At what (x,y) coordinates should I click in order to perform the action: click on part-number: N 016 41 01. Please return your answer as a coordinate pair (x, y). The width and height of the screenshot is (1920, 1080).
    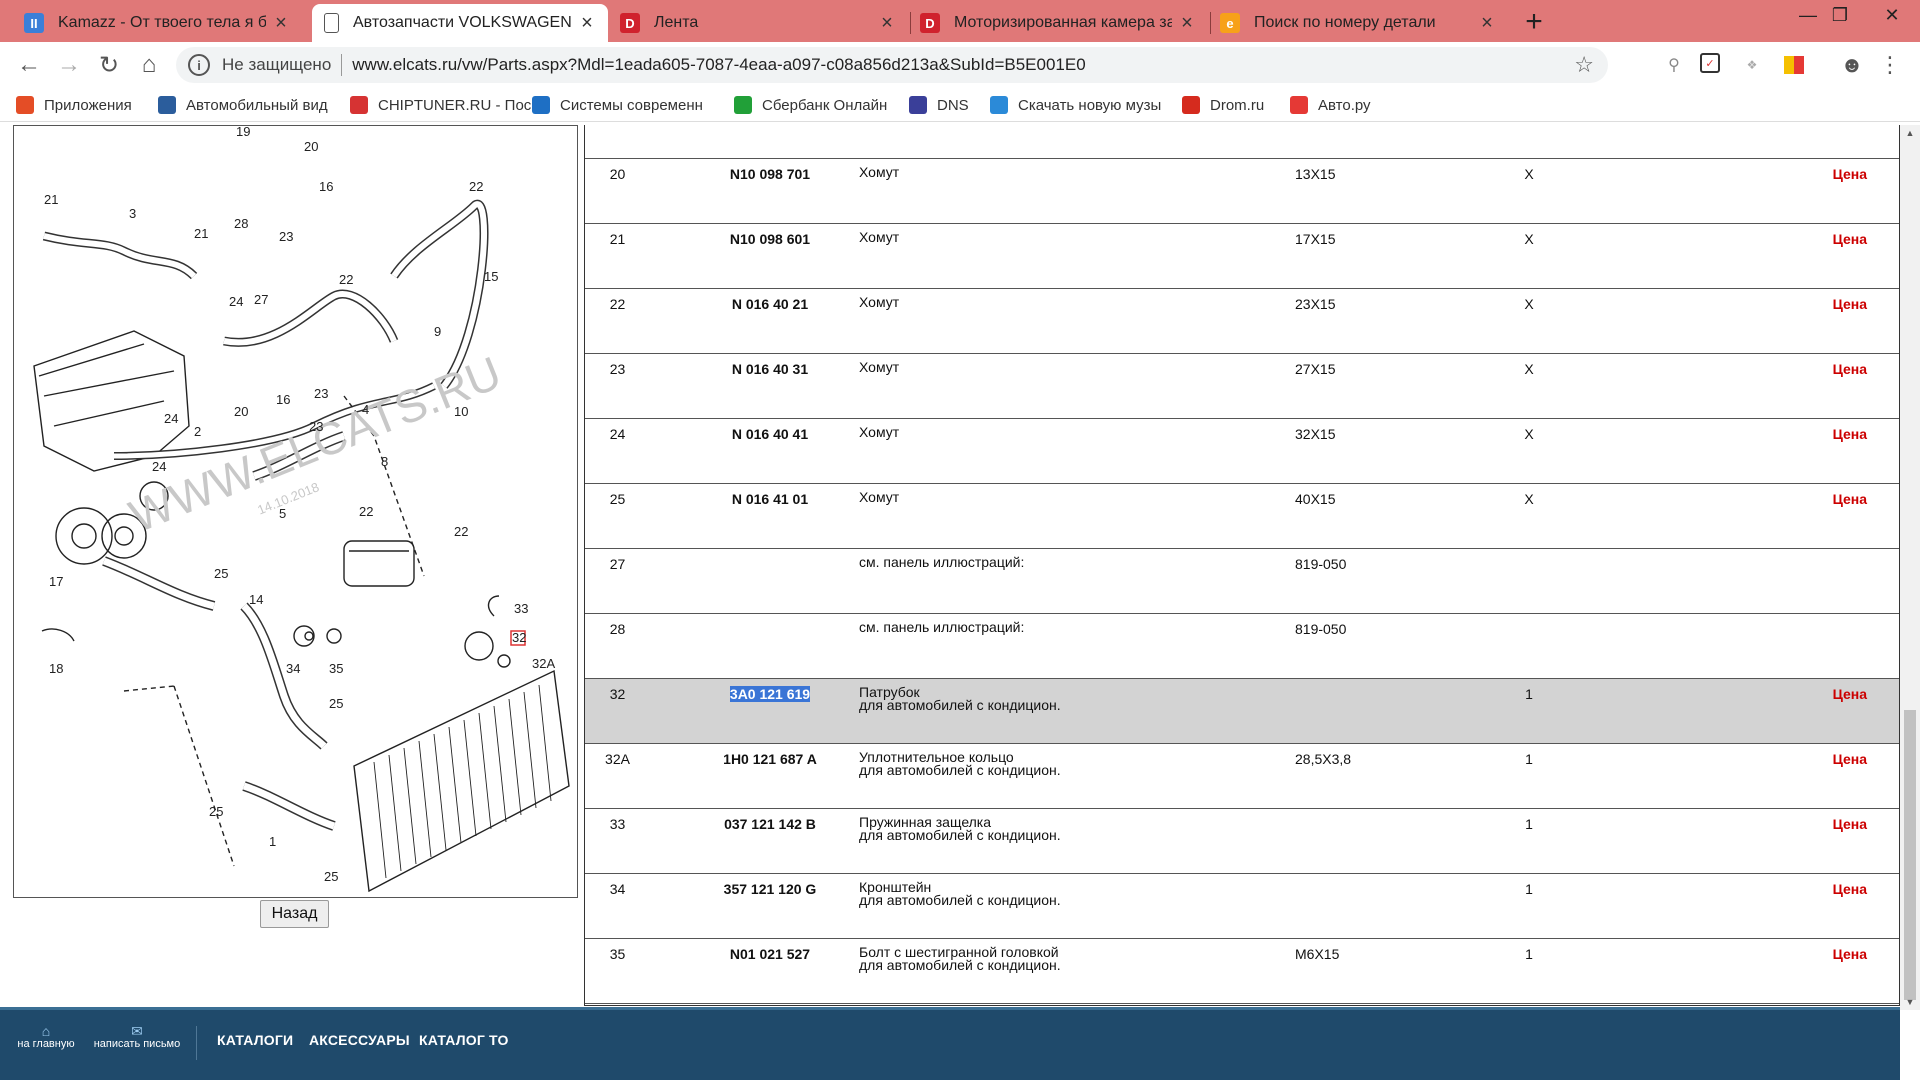
    Looking at the image, I should click on (770, 499).